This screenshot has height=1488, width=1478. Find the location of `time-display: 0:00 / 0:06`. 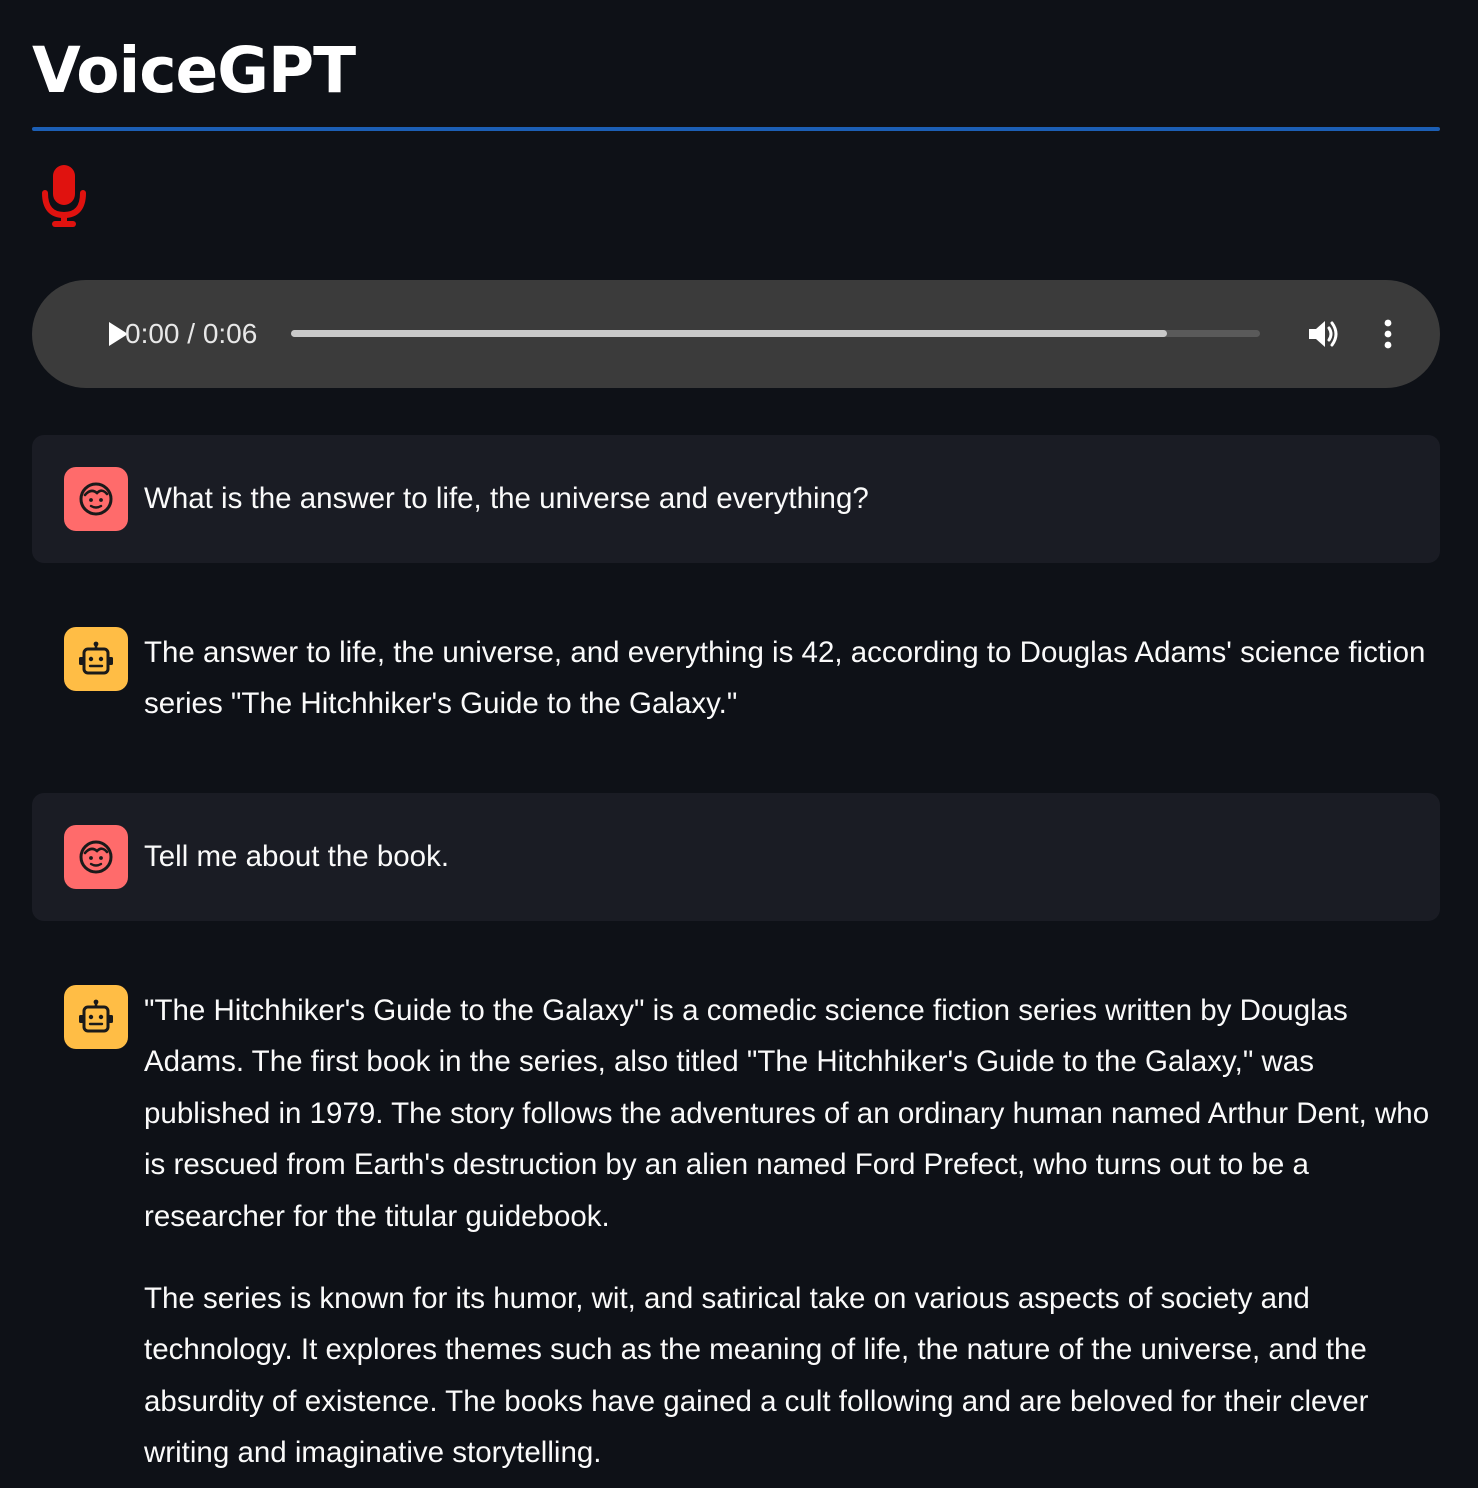

time-display: 0:00 / 0:06 is located at coordinates (191, 333).